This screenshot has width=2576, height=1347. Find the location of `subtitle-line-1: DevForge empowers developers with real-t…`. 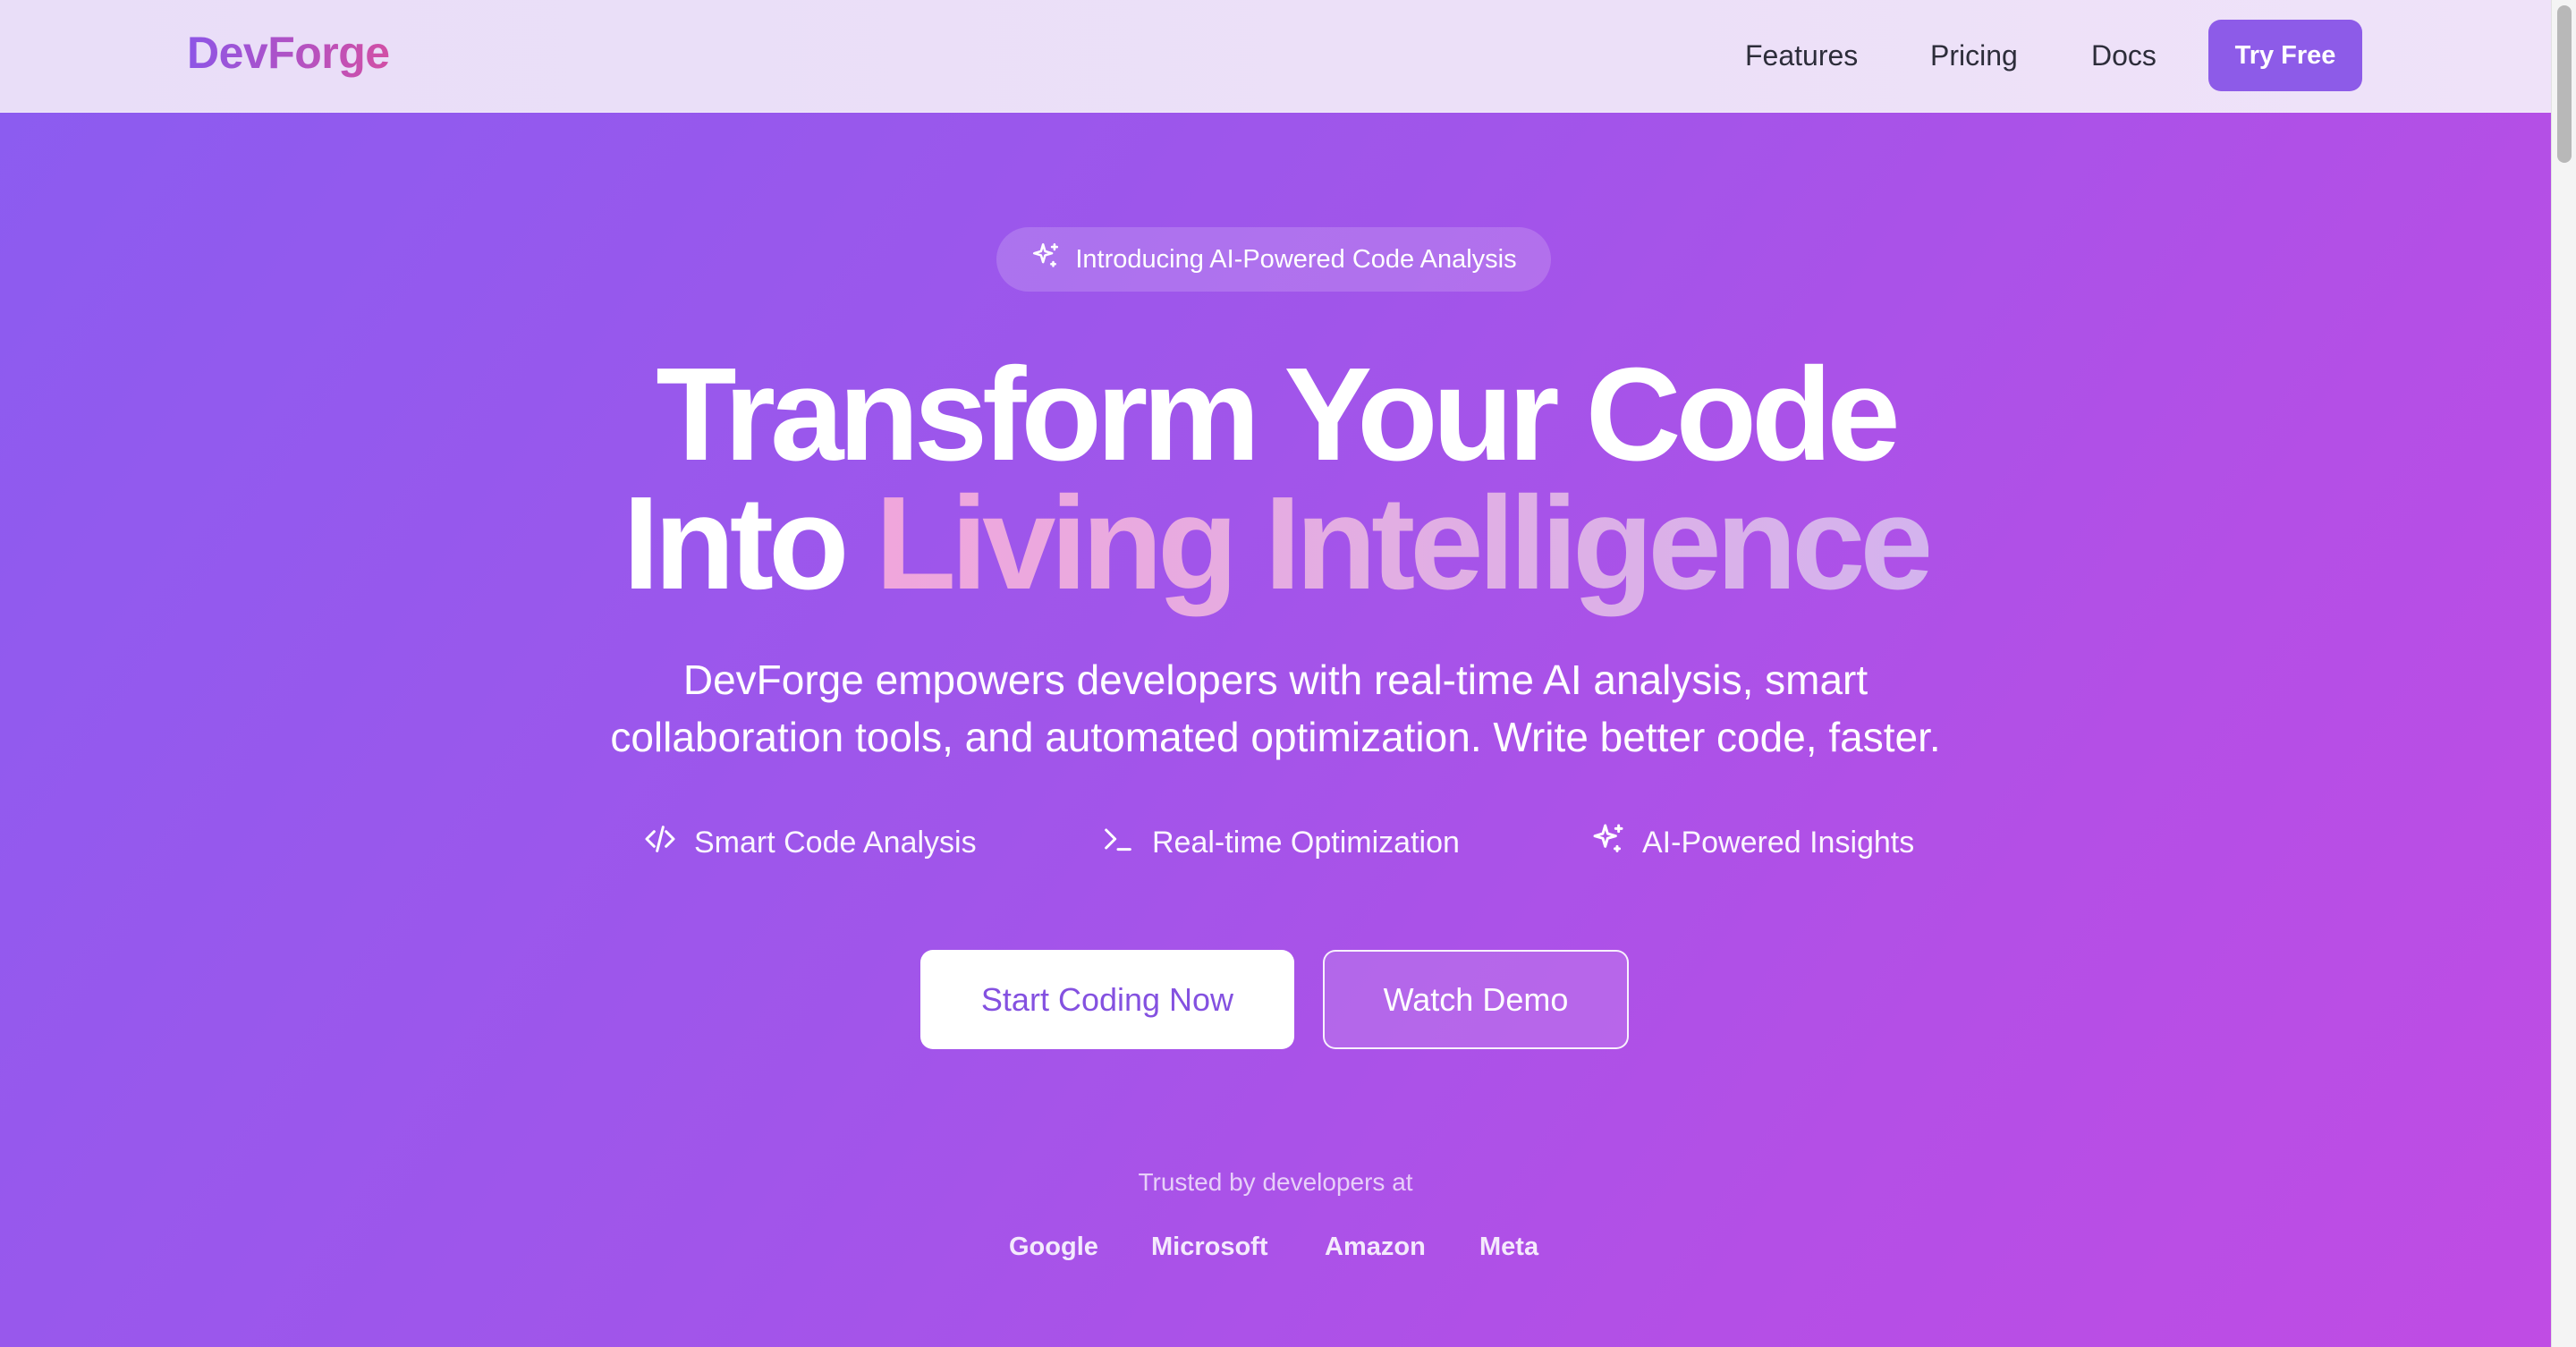

subtitle-line-1: DevForge empowers developers with real-t… is located at coordinates (1275, 680).